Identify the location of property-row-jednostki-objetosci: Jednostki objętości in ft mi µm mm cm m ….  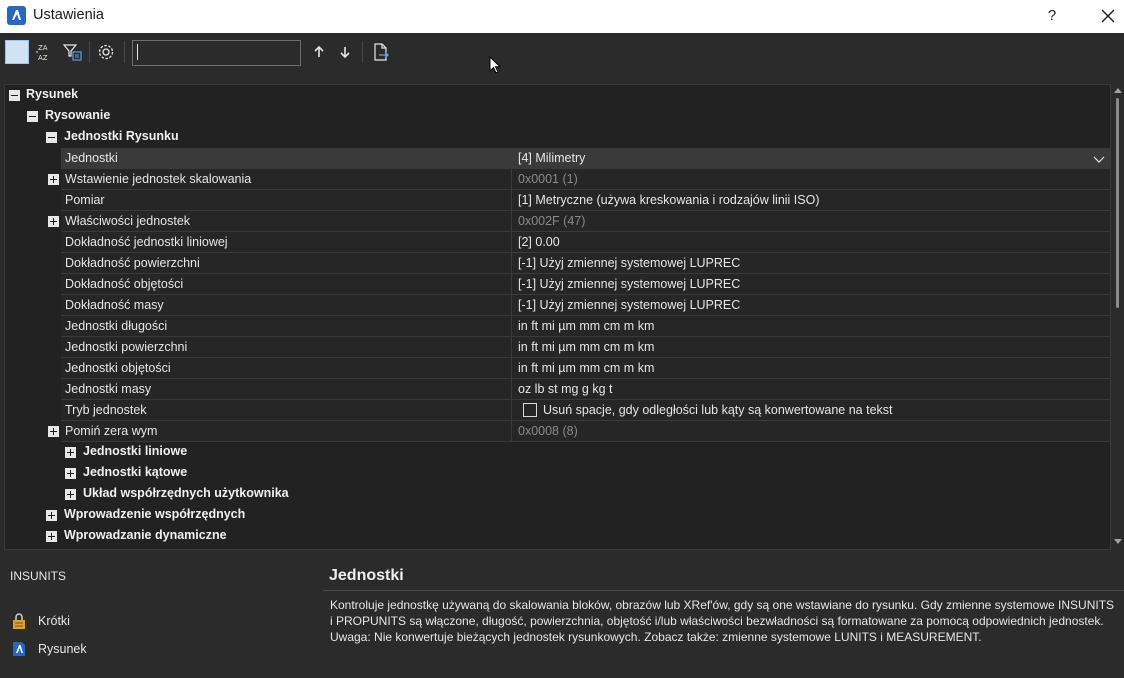
(557, 368).